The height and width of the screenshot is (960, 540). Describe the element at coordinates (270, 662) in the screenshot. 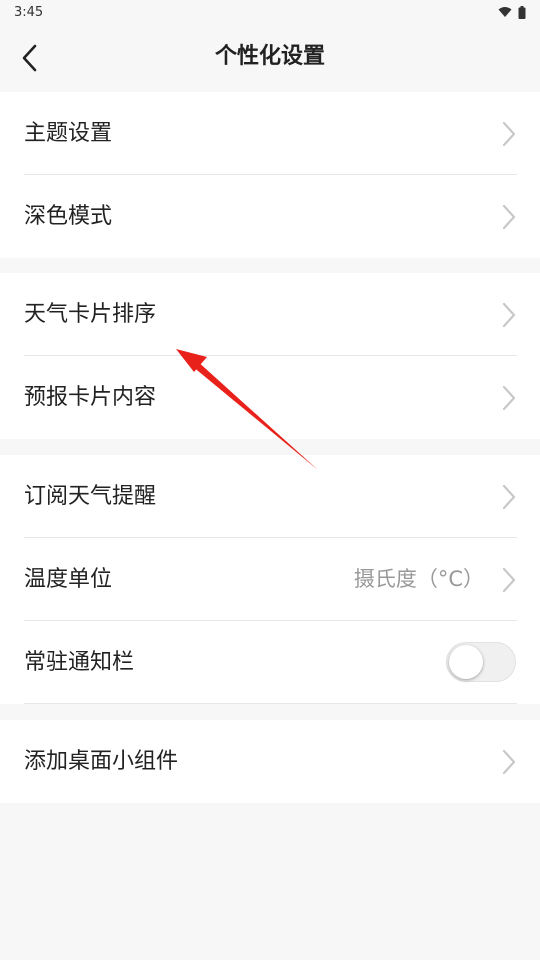

I see `persistent-notification-row: 常驻通知栏` at that location.